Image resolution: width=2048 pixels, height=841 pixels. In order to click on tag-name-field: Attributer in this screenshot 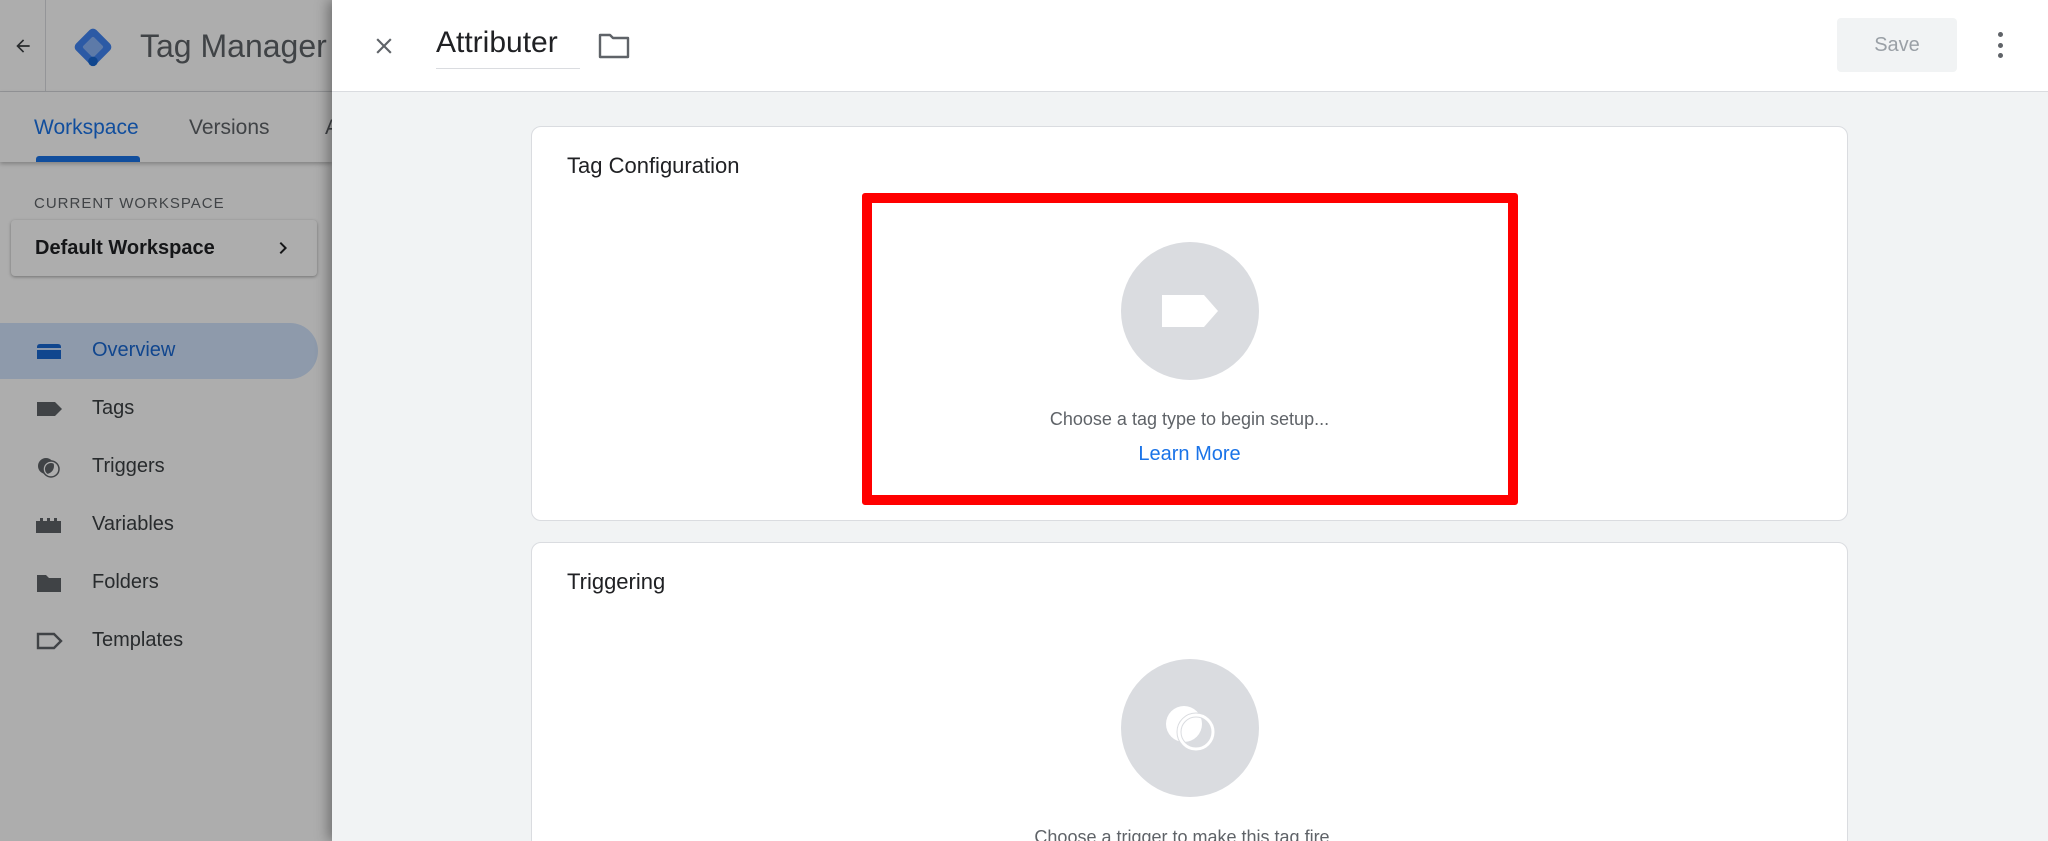, I will do `click(508, 47)`.